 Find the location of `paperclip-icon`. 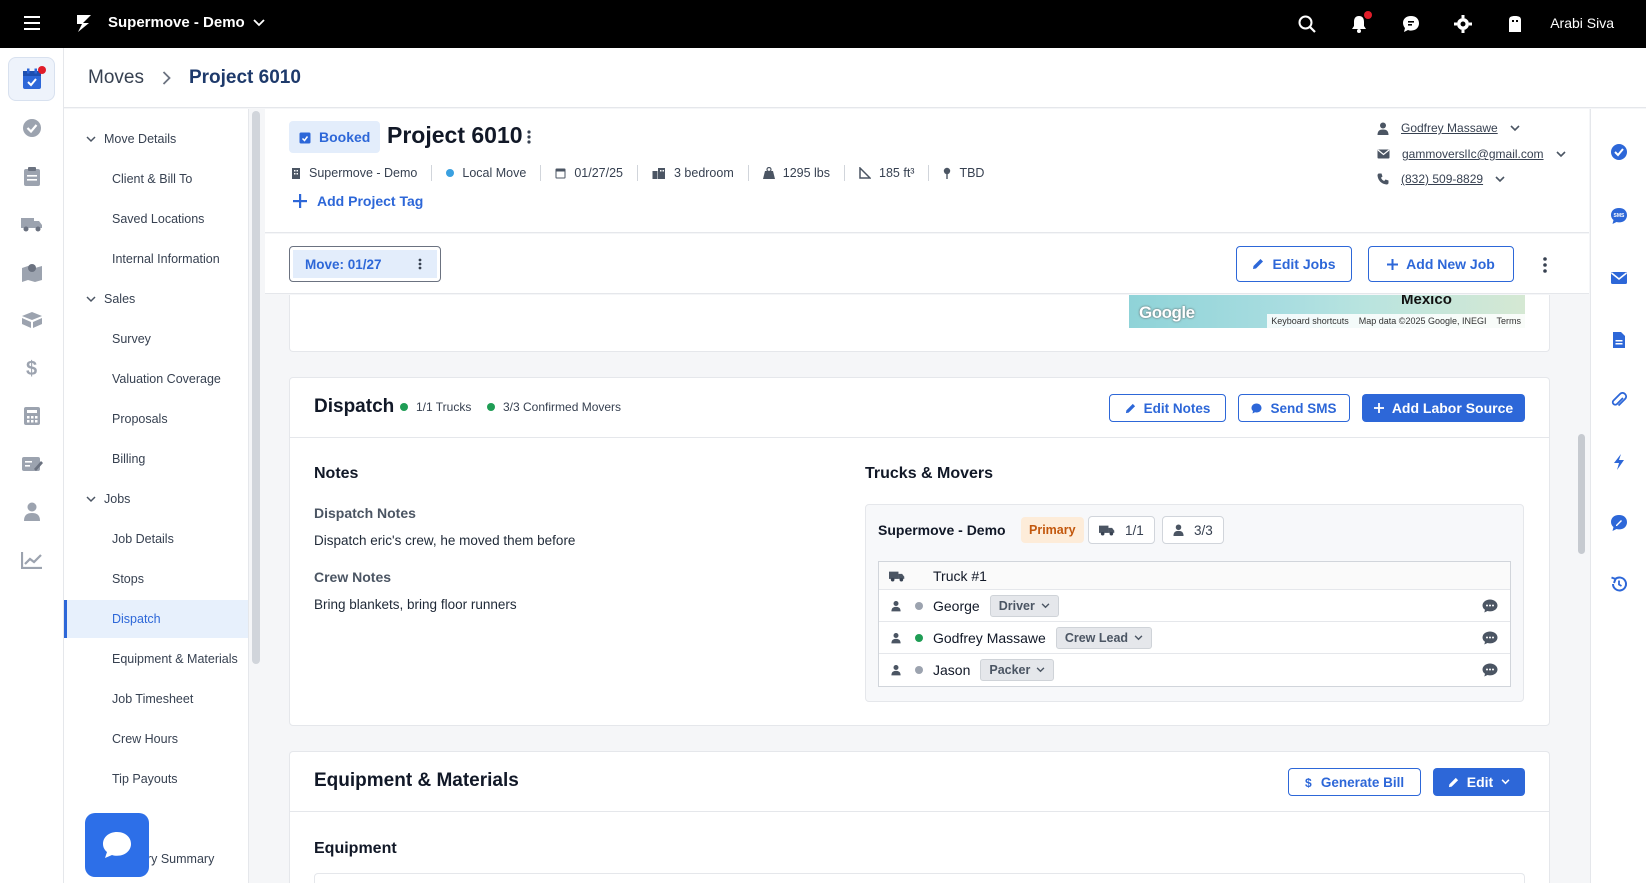

paperclip-icon is located at coordinates (1619, 399).